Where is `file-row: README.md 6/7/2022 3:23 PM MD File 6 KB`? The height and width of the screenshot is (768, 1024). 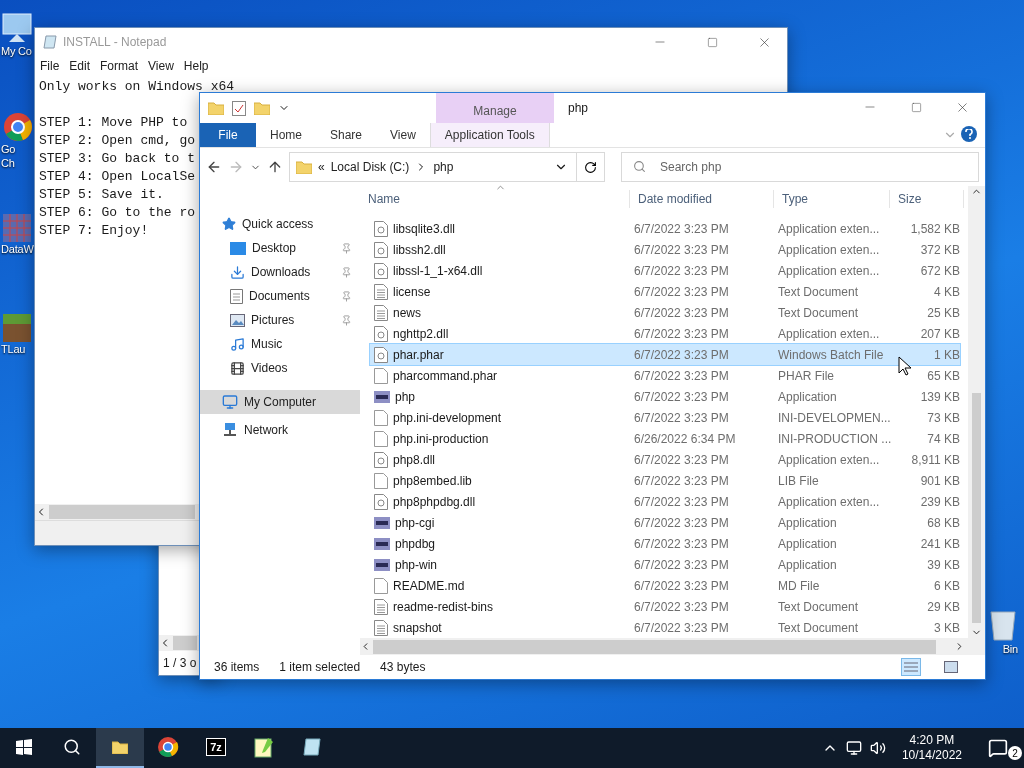 file-row: README.md 6/7/2022 3:23 PM MD File 6 KB is located at coordinates (665, 585).